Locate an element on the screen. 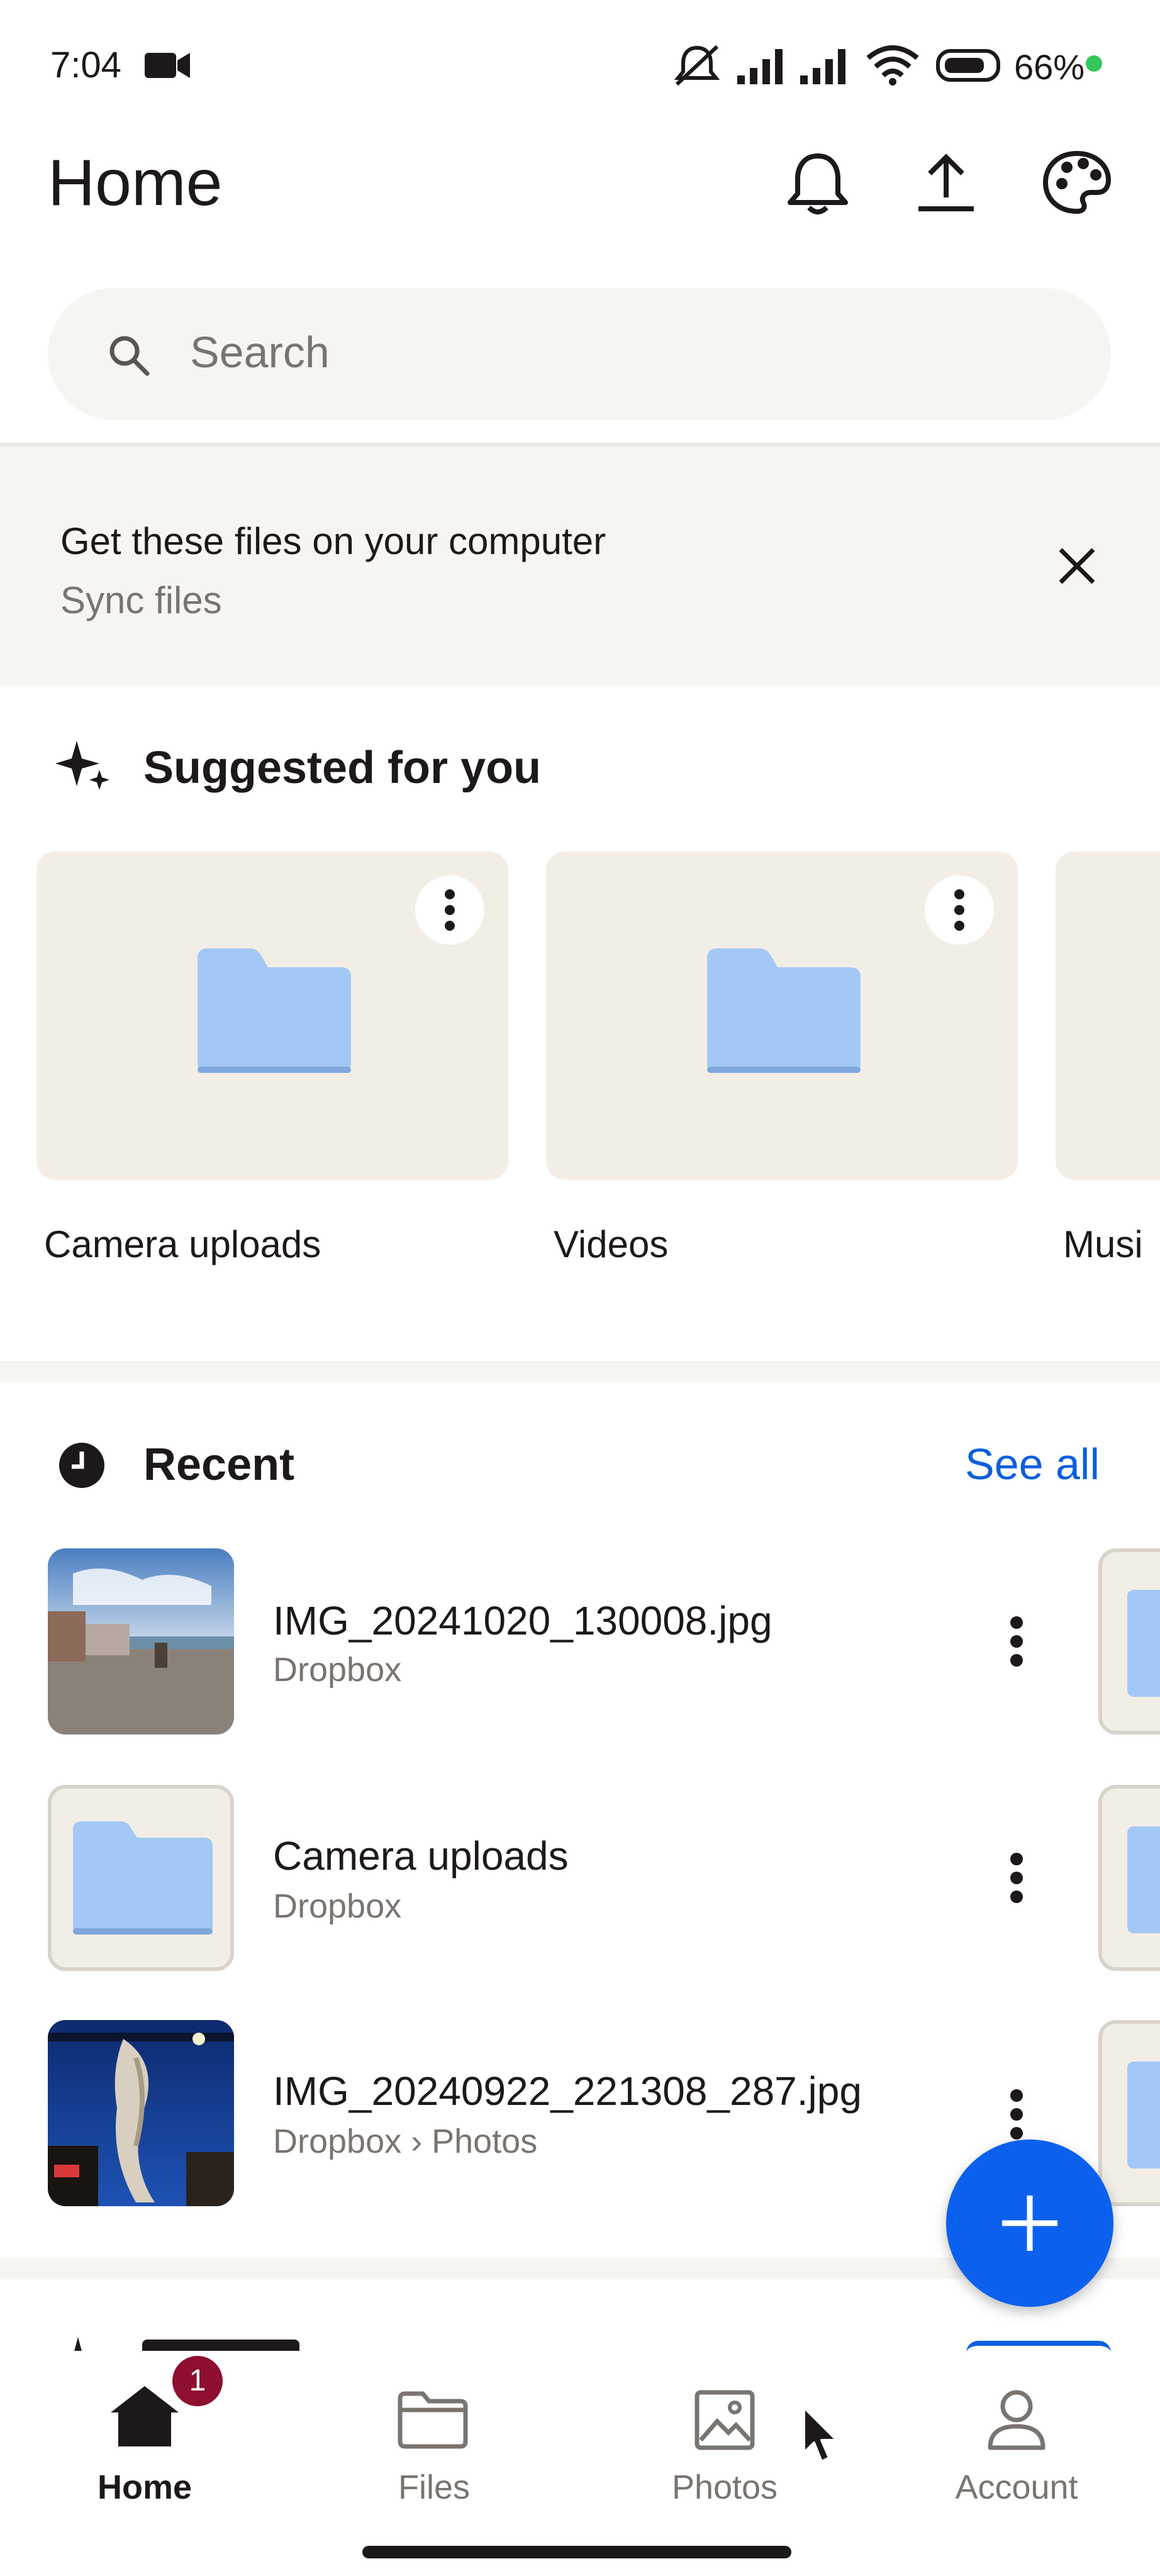 This screenshot has height=2576, width=1160. sparkle-icon is located at coordinates (82, 765).